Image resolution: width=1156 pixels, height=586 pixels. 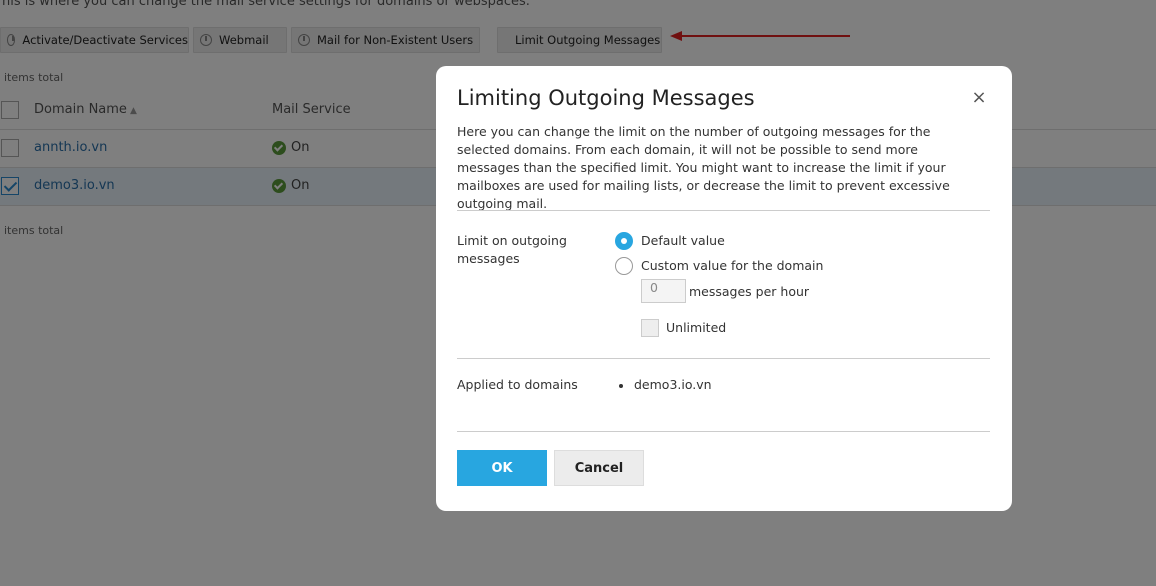 I want to click on applied-domains-list: demo3.io.vn, so click(x=665, y=384).